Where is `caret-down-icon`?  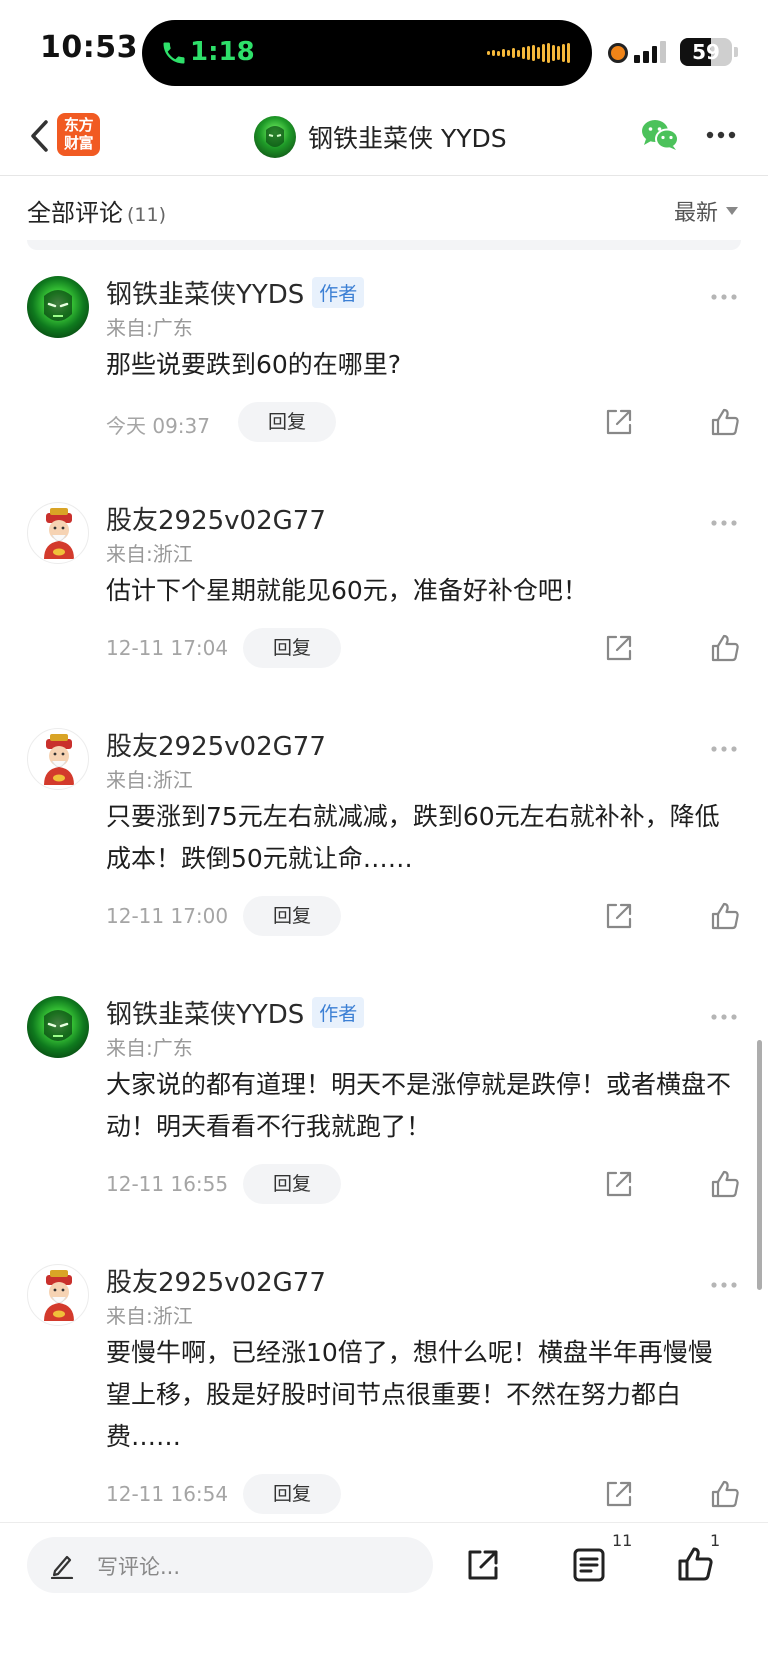
caret-down-icon is located at coordinates (732, 211).